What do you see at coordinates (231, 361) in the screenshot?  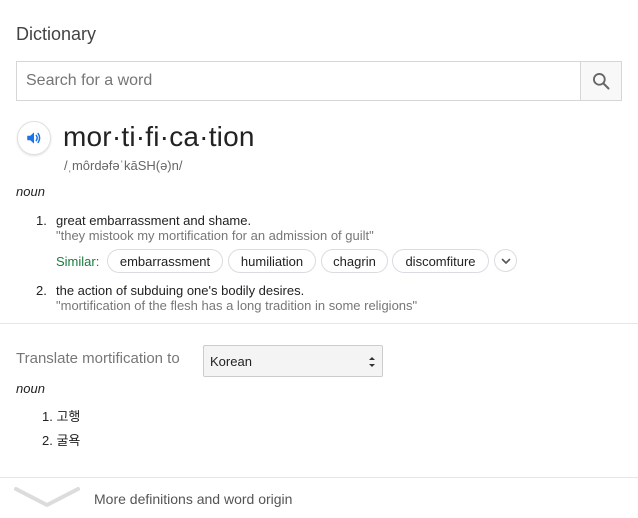 I see `selected-language: Korean` at bounding box center [231, 361].